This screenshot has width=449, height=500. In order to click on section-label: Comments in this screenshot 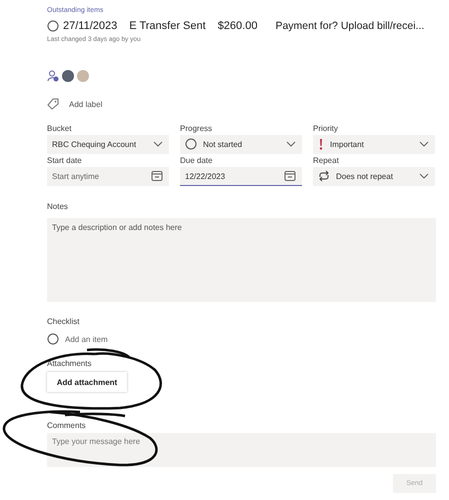, I will do `click(67, 425)`.